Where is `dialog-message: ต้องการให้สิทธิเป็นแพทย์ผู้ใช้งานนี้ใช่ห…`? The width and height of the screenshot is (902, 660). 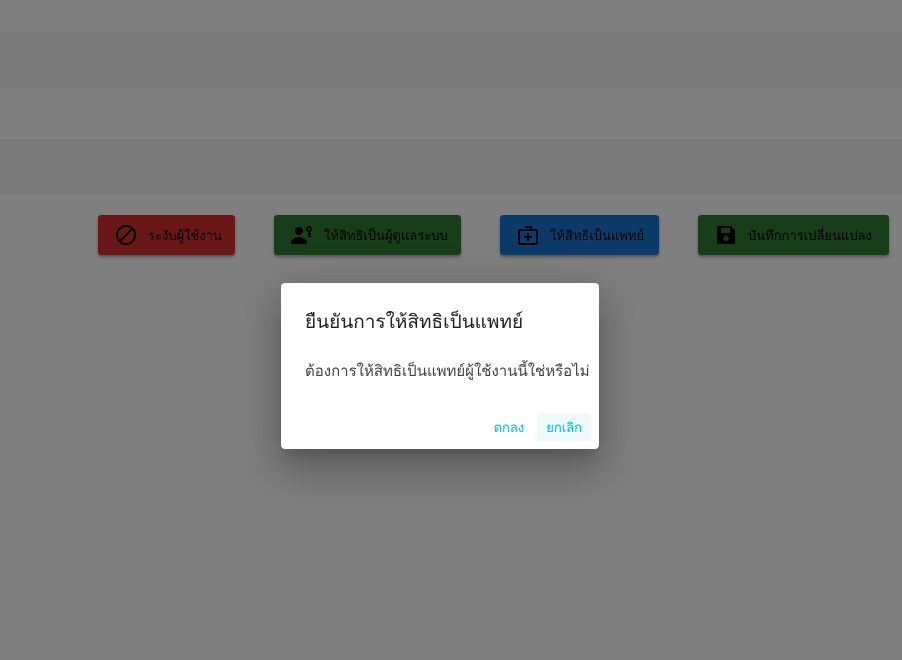 dialog-message: ต้องการให้สิทธิเป็นแพทย์ผู้ใช้งานนี้ใช่ห… is located at coordinates (447, 371).